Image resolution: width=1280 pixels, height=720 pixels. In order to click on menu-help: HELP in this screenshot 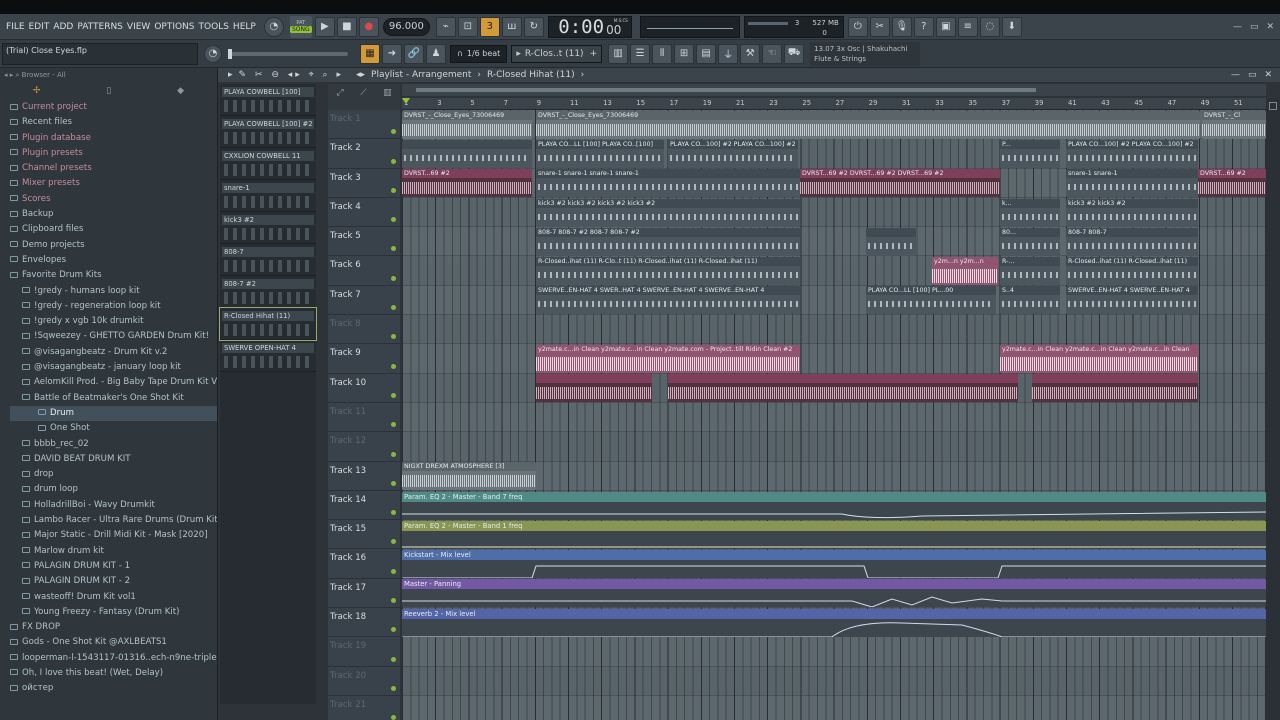, I will do `click(244, 27)`.